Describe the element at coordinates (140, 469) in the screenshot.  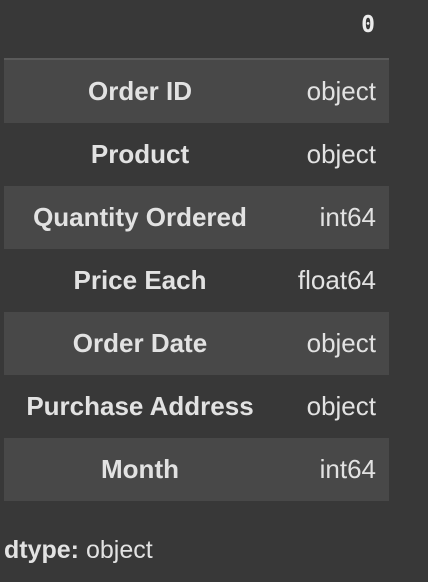
I see `row-label: Month` at that location.